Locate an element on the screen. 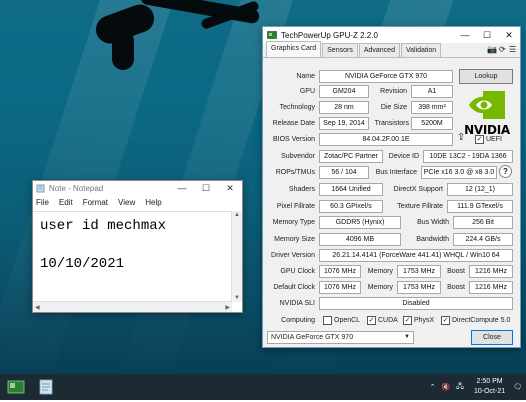  gpuclock-boost-label: Boost is located at coordinates (456, 271).